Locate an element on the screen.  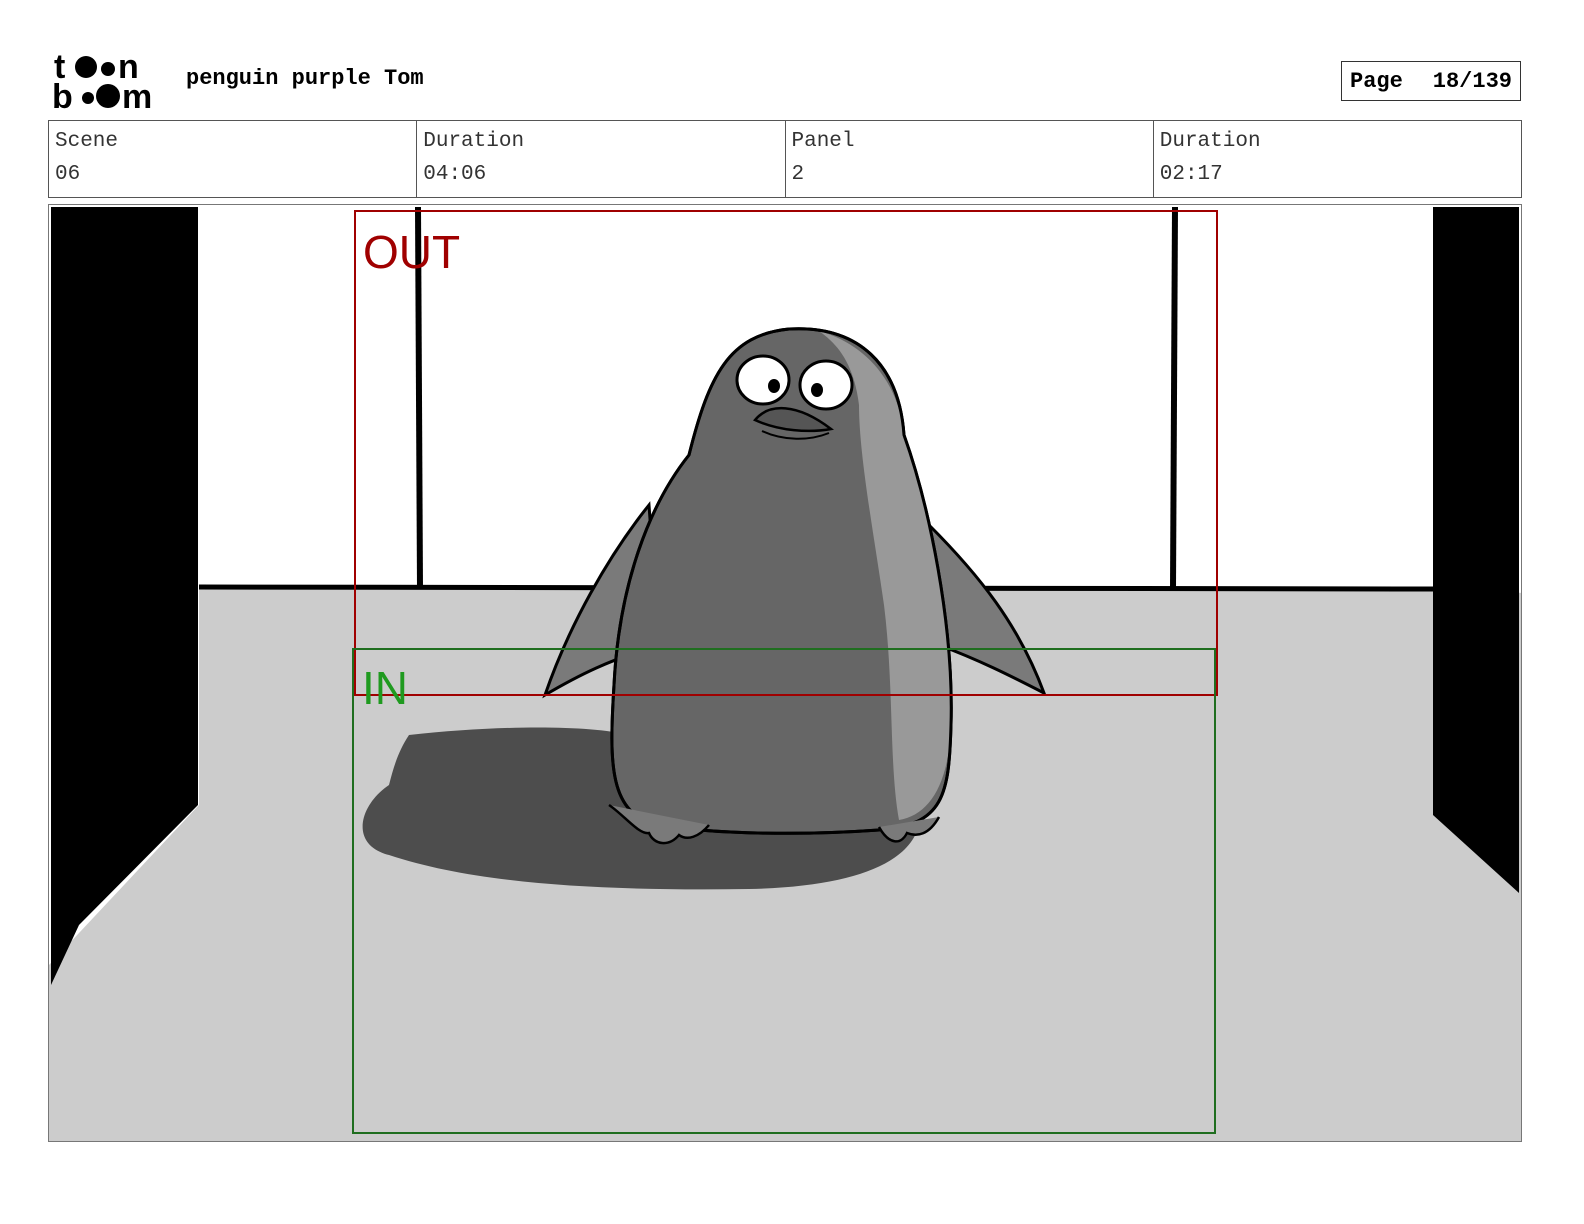
panel-cell: Panel 2 is located at coordinates (970, 159).